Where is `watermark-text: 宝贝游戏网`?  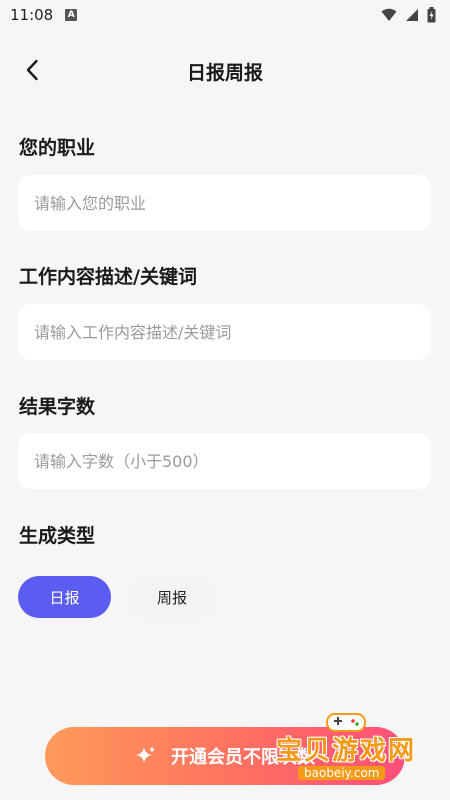
watermark-text: 宝贝游戏网 is located at coordinates (346, 751).